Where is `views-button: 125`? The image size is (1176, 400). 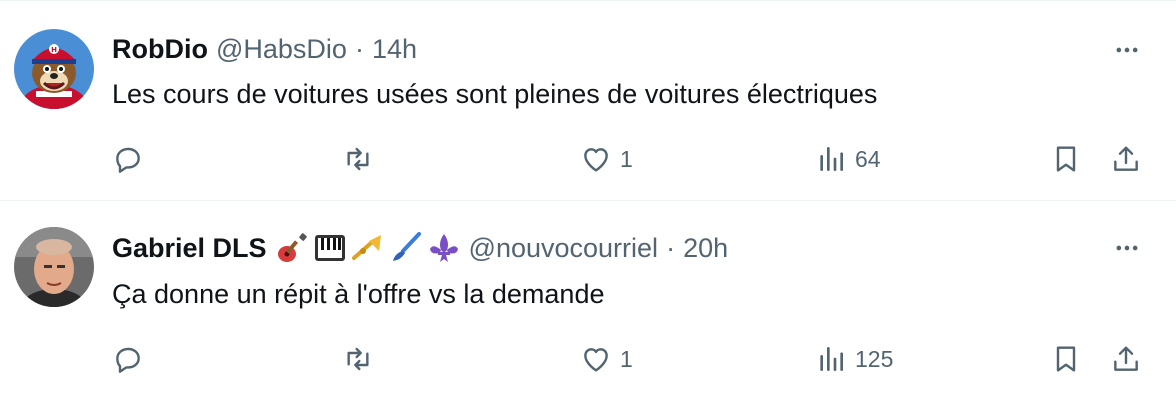
views-button: 125 is located at coordinates (854, 359).